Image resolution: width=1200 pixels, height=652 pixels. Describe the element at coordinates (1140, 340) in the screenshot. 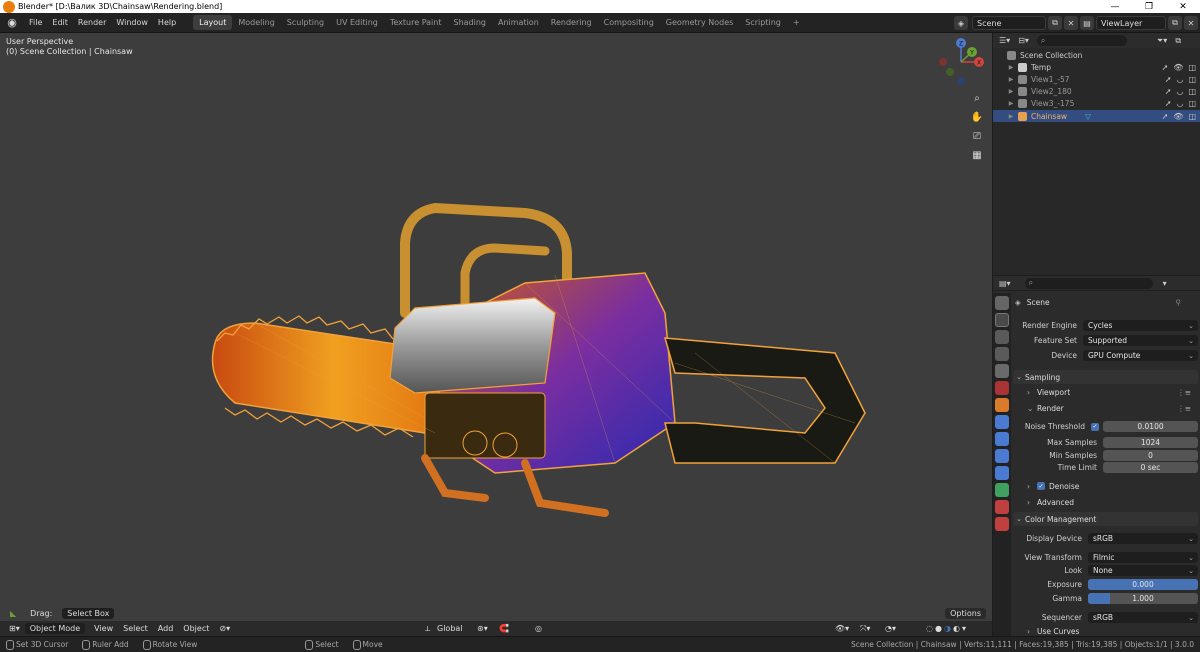

I see `feature-set-dropdown: Supported ⌄` at that location.